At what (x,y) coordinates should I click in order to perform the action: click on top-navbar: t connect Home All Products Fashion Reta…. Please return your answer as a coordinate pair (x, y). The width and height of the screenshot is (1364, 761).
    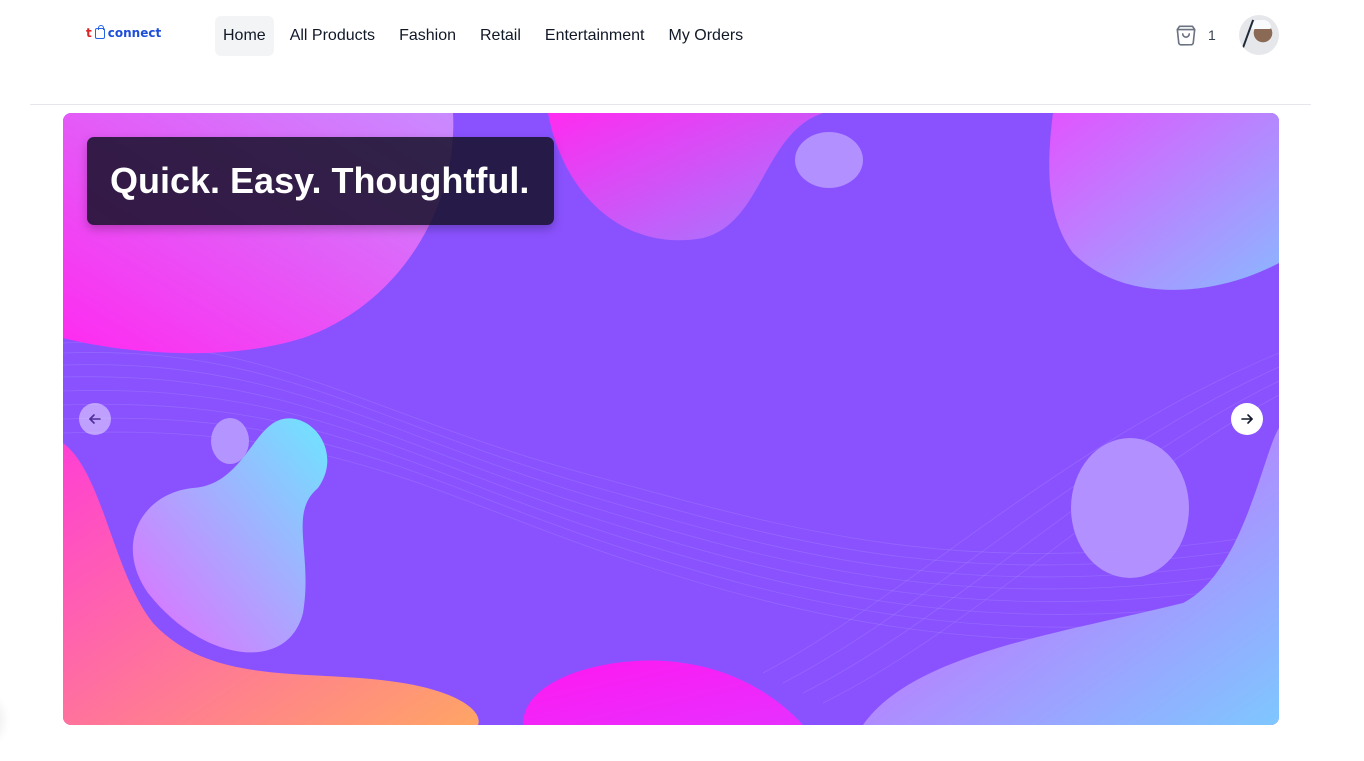
    Looking at the image, I should click on (670, 52).